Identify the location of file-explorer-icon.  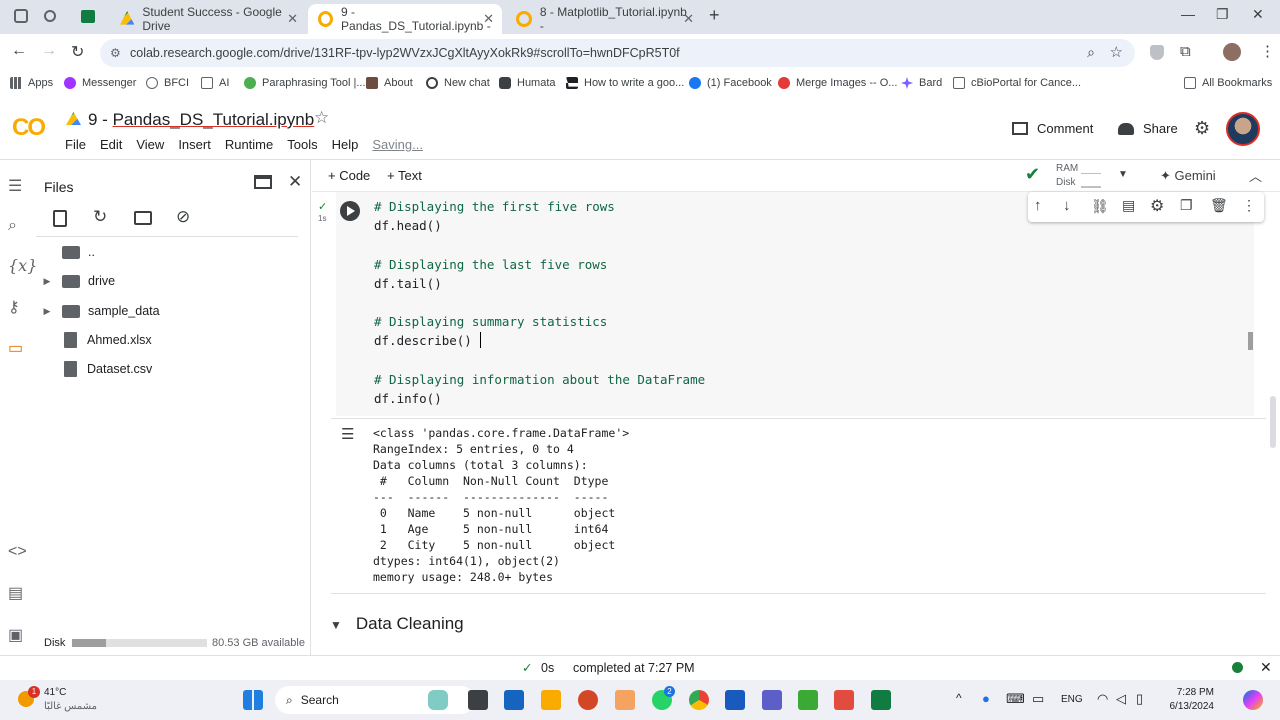
(551, 700).